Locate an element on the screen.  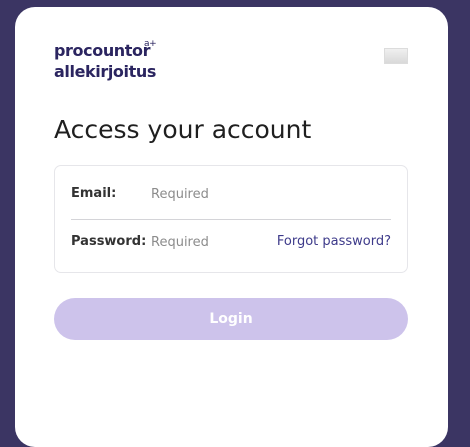
email-input is located at coordinates (211, 194).